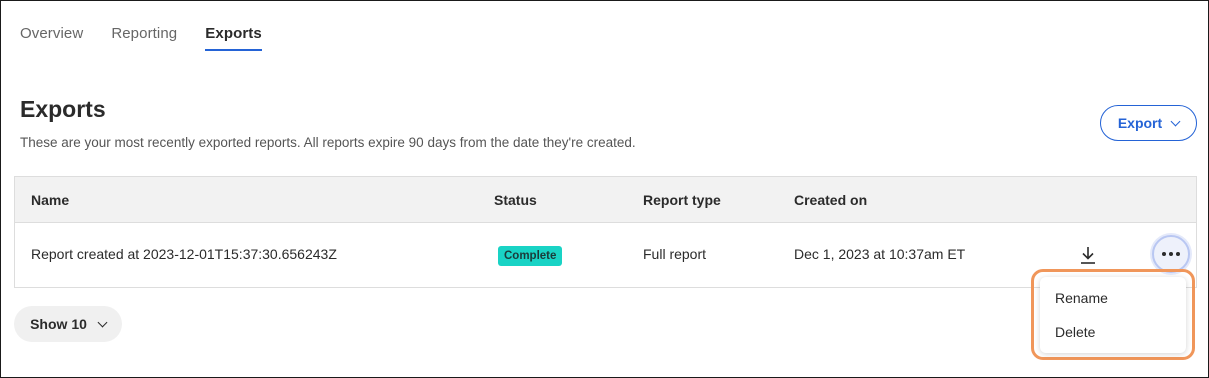 Image resolution: width=1209 pixels, height=378 pixels. What do you see at coordinates (63, 109) in the screenshot?
I see `page-title: Exports` at bounding box center [63, 109].